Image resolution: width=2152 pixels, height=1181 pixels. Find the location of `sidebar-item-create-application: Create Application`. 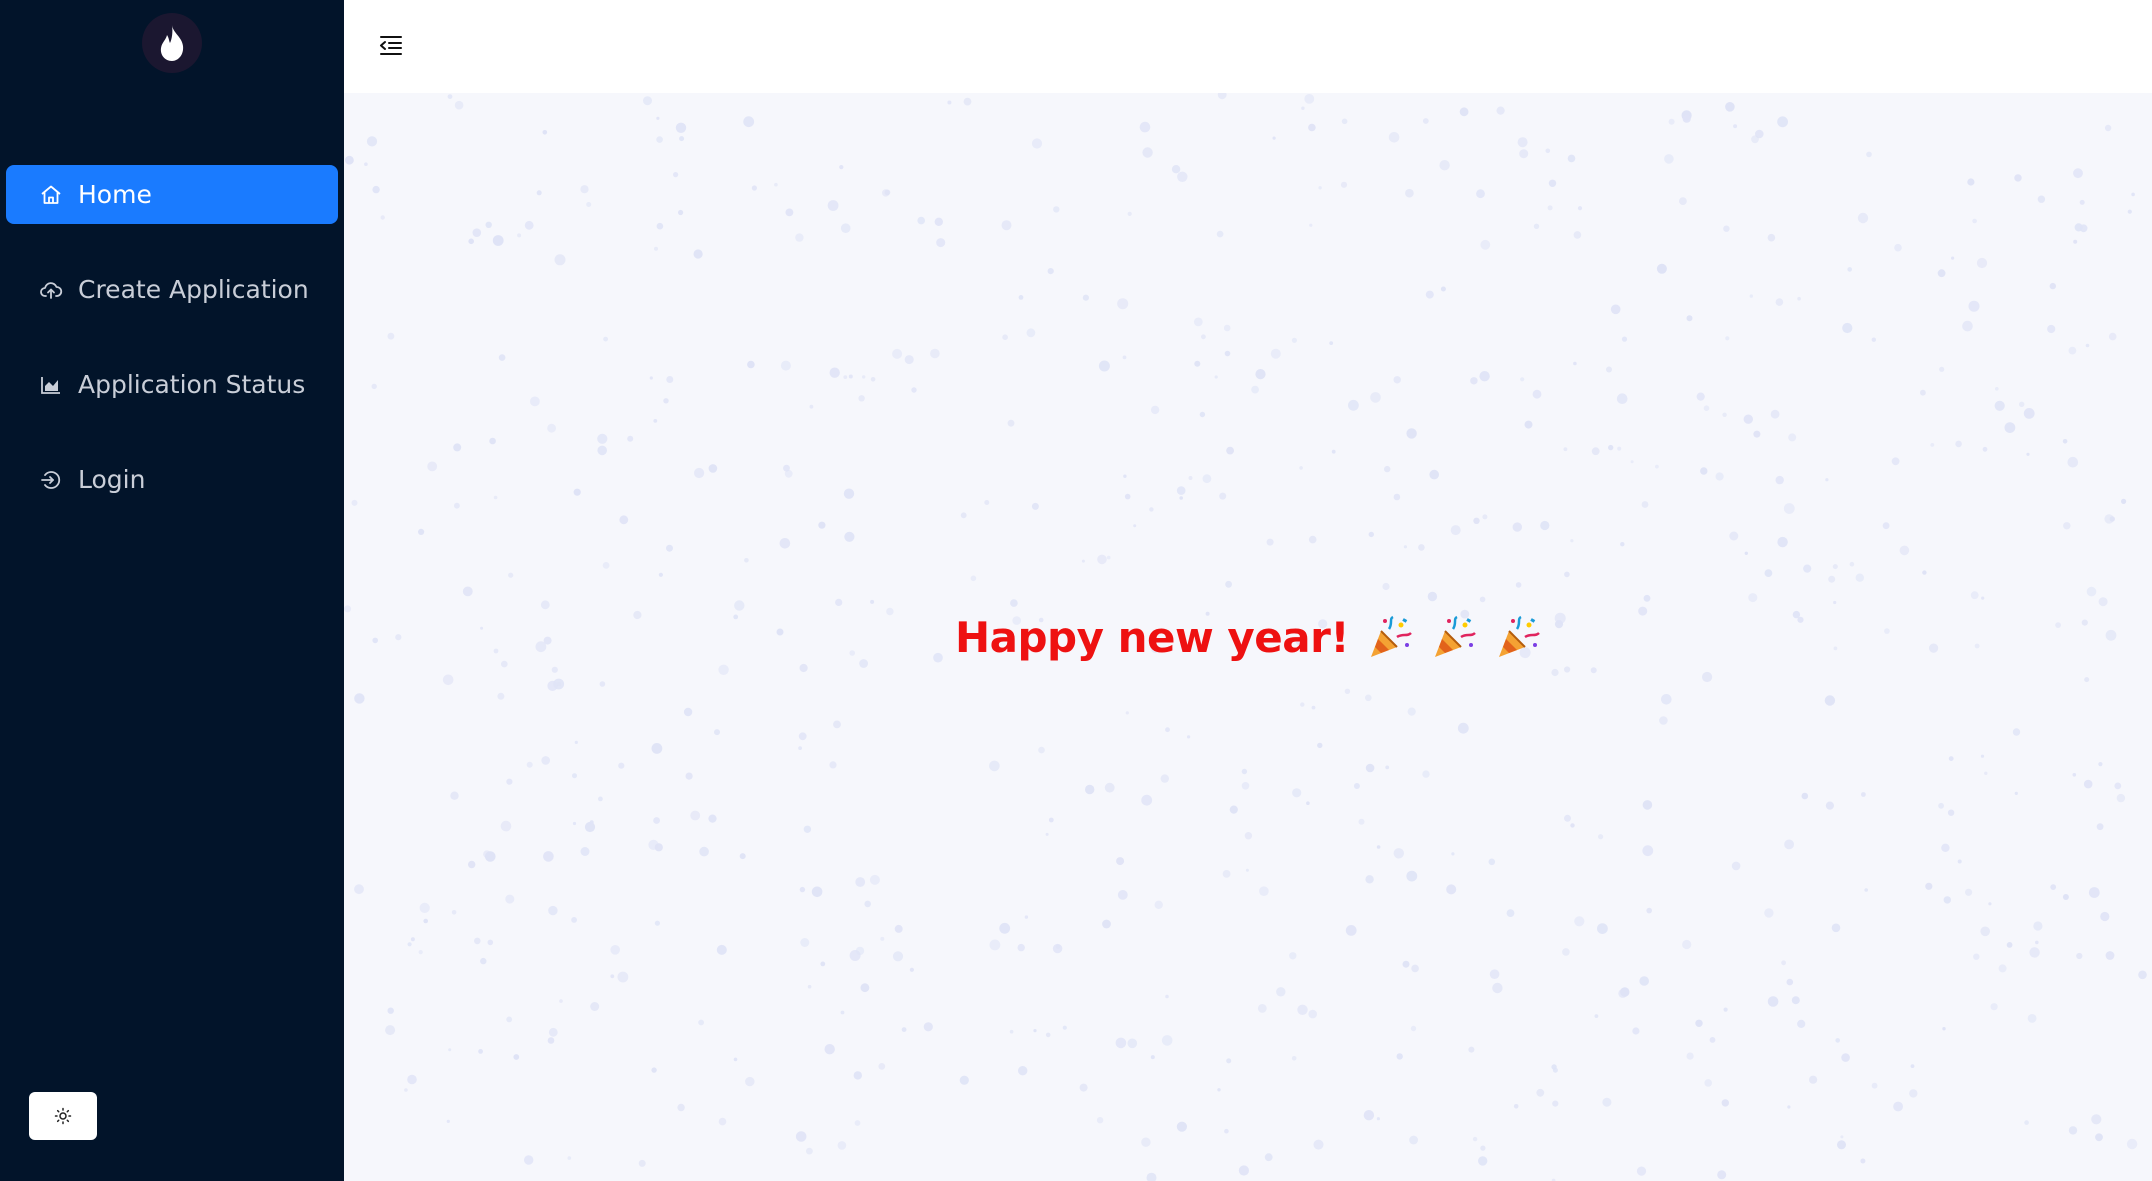

sidebar-item-create-application: Create Application is located at coordinates (172, 289).